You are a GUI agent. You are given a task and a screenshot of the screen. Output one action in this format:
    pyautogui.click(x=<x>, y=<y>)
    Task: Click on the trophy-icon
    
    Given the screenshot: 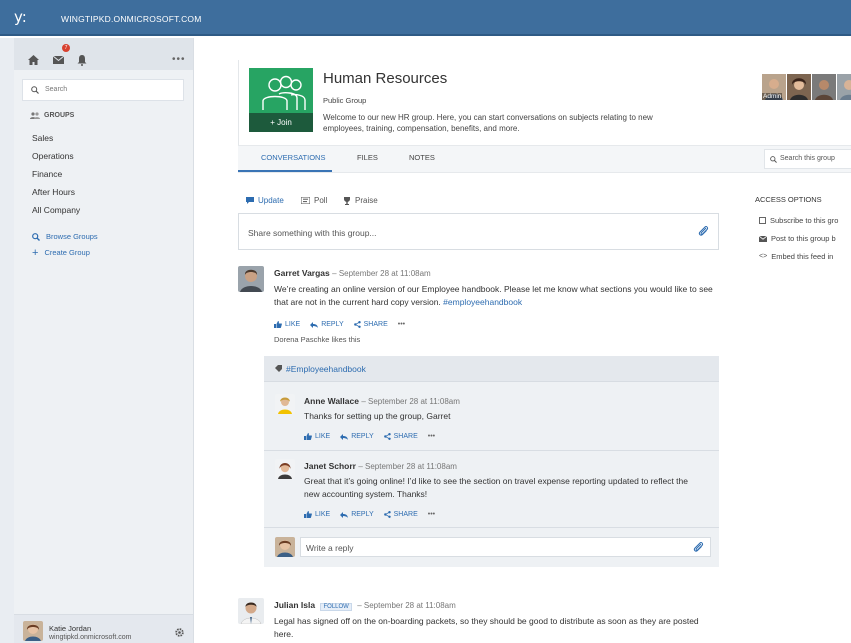 What is the action you would take?
    pyautogui.click(x=347, y=200)
    